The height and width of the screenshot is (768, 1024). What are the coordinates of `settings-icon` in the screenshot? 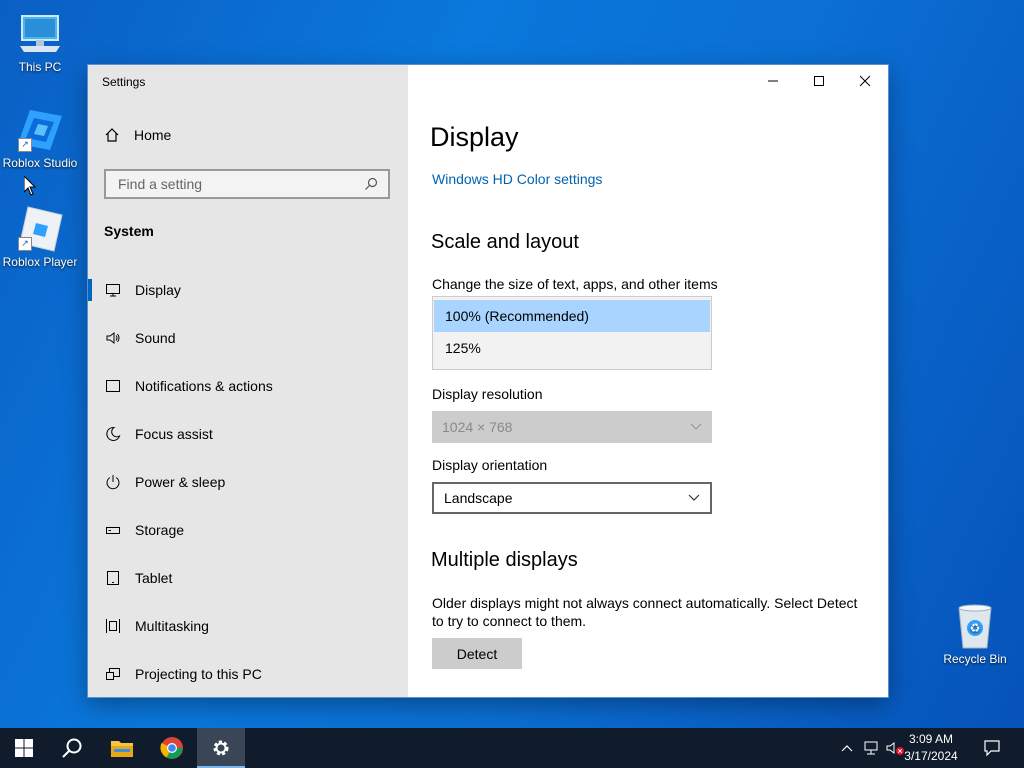 It's located at (221, 748).